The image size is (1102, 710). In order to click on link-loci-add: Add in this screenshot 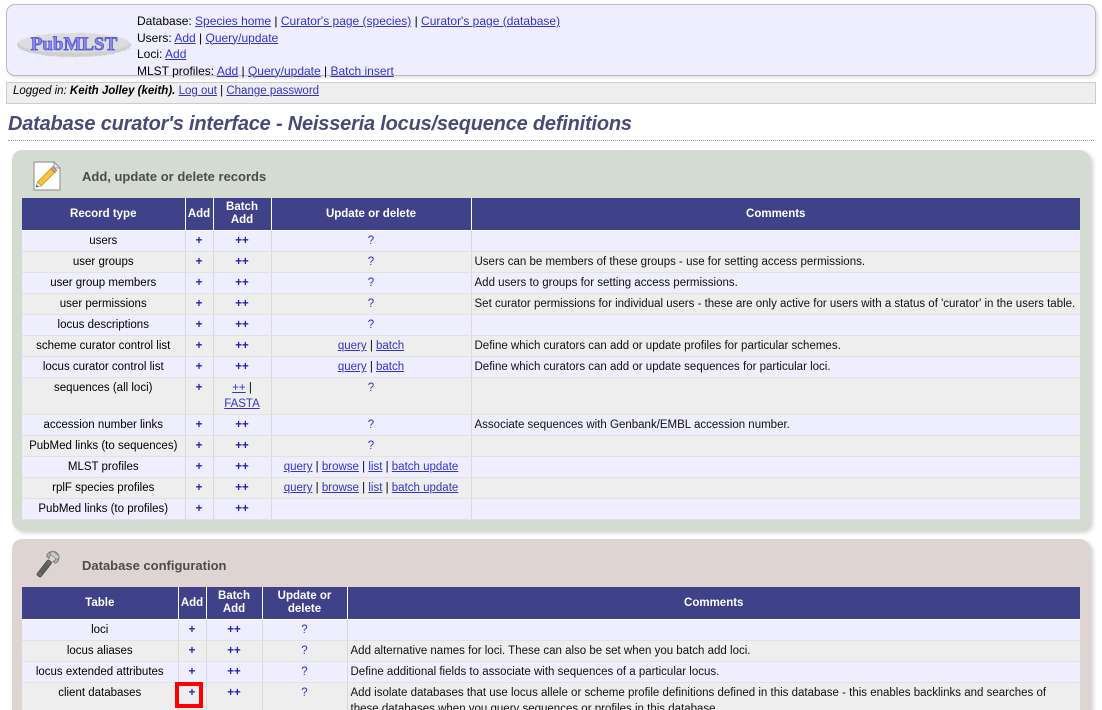, I will do `click(175, 54)`.